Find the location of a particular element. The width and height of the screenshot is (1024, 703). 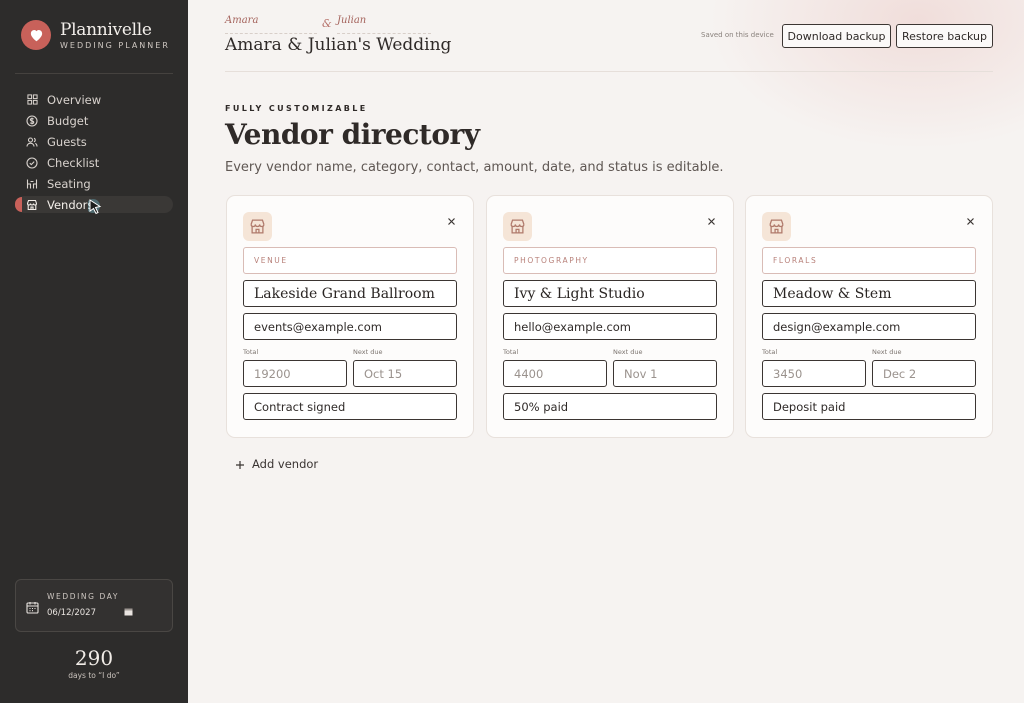

couple-names: Amara & Julian Amara & Julian's Wedding is located at coordinates (338, 36).